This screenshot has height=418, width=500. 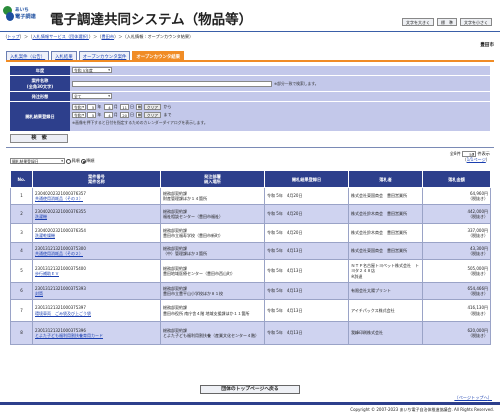 I want to click on case-name-link: 環境車両 ごみ袋及び上ごう袋, so click(x=63, y=313).